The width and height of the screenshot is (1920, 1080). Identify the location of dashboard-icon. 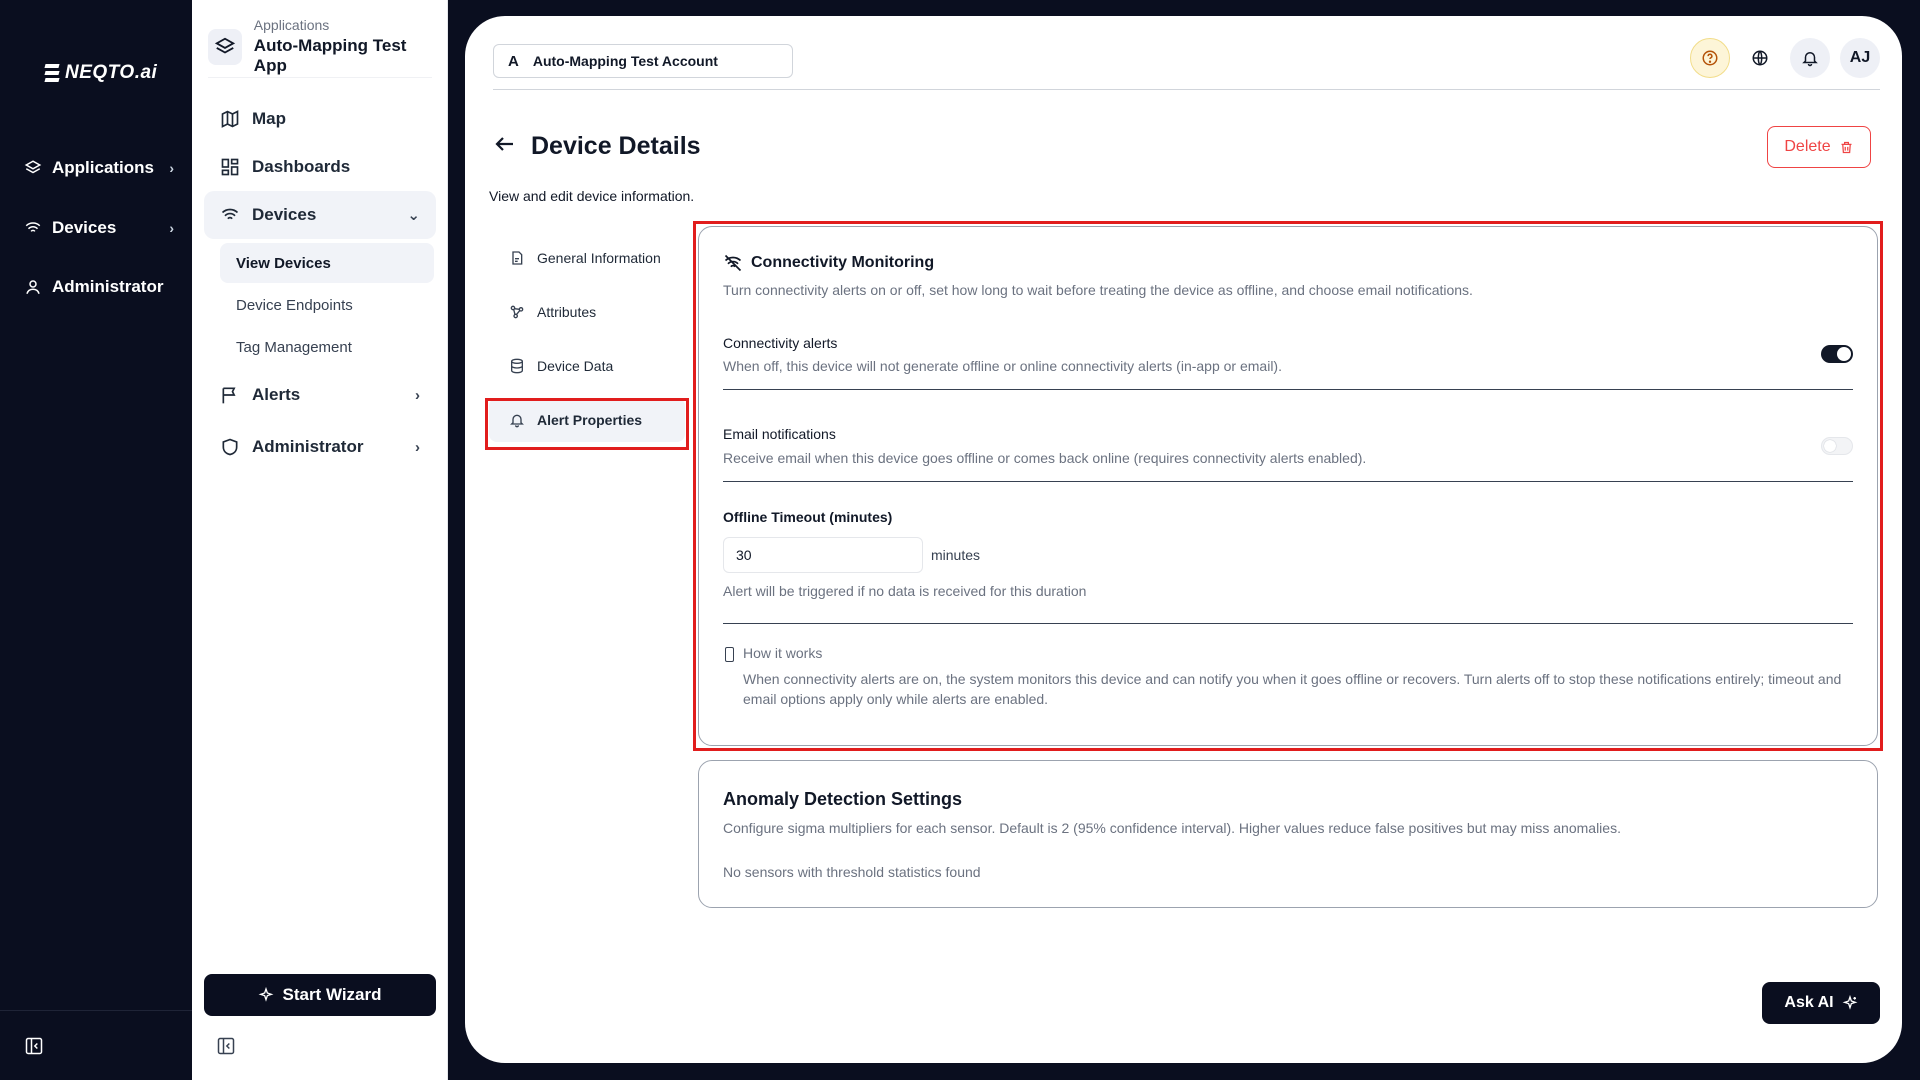
(230, 167).